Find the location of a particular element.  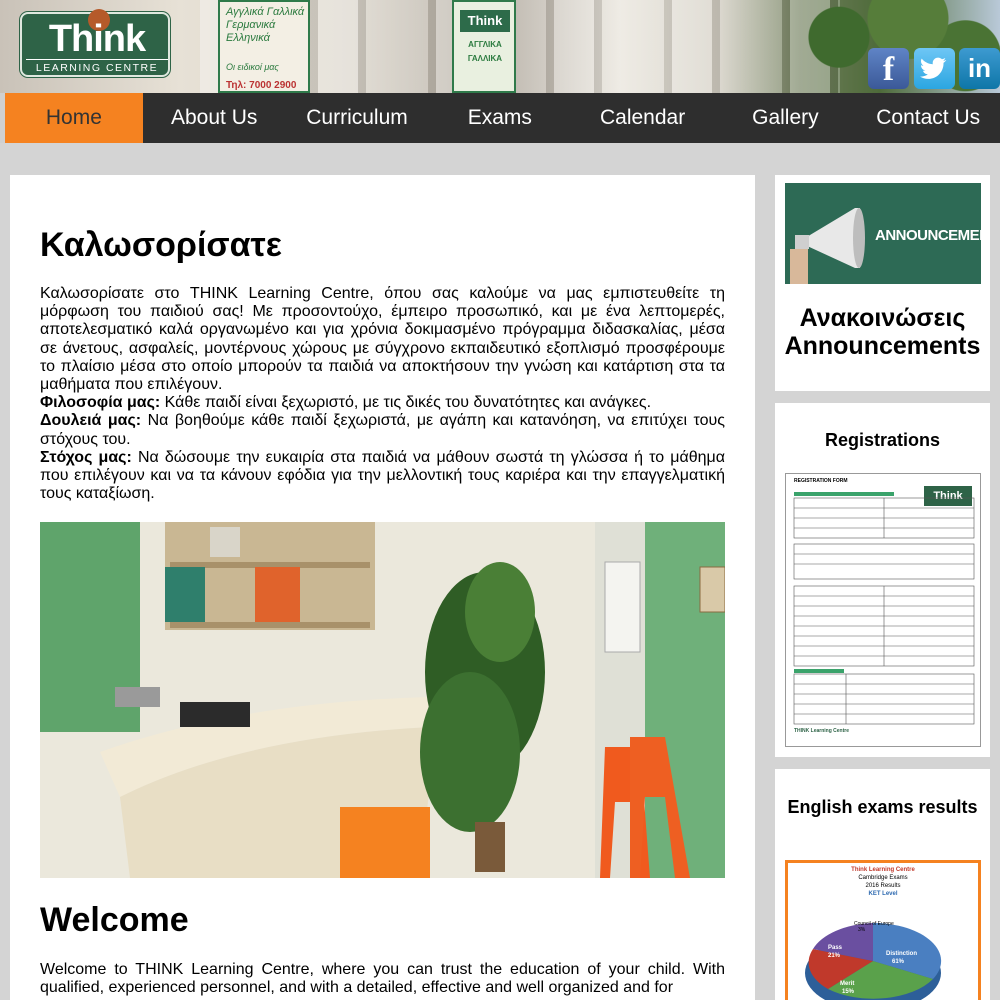

nav-gallery: Gallery is located at coordinates (785, 118).